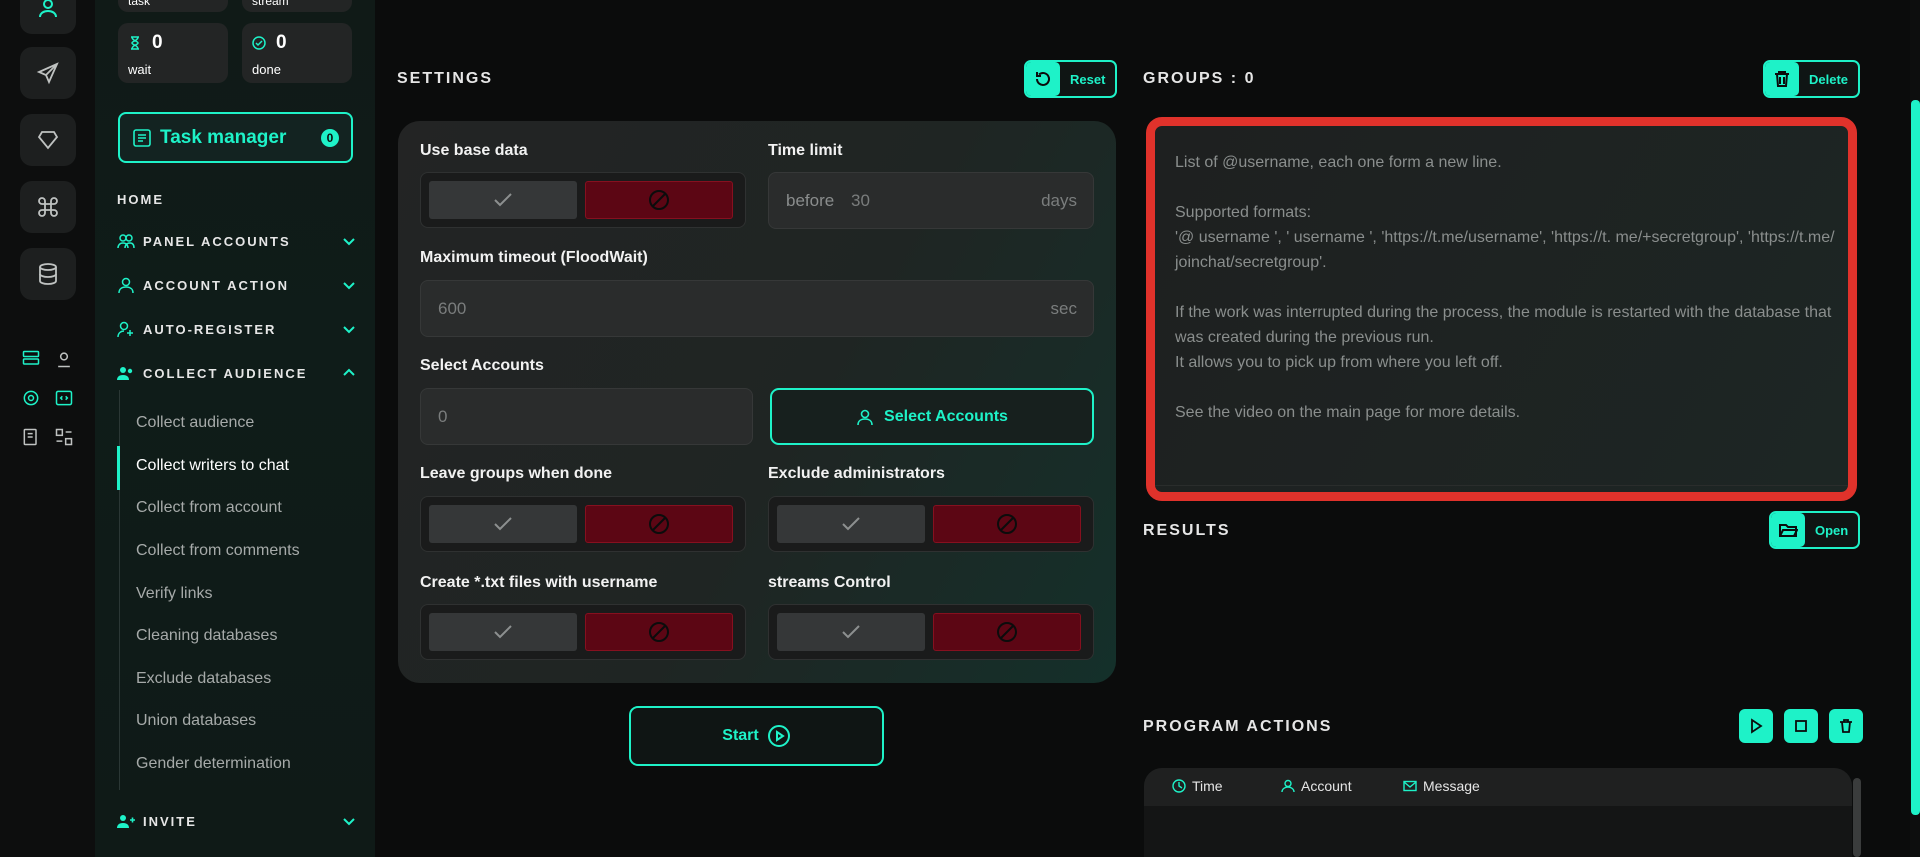 The height and width of the screenshot is (857, 1920). Describe the element at coordinates (516, 473) in the screenshot. I see `leave-groups-label: Leave groups when done` at that location.